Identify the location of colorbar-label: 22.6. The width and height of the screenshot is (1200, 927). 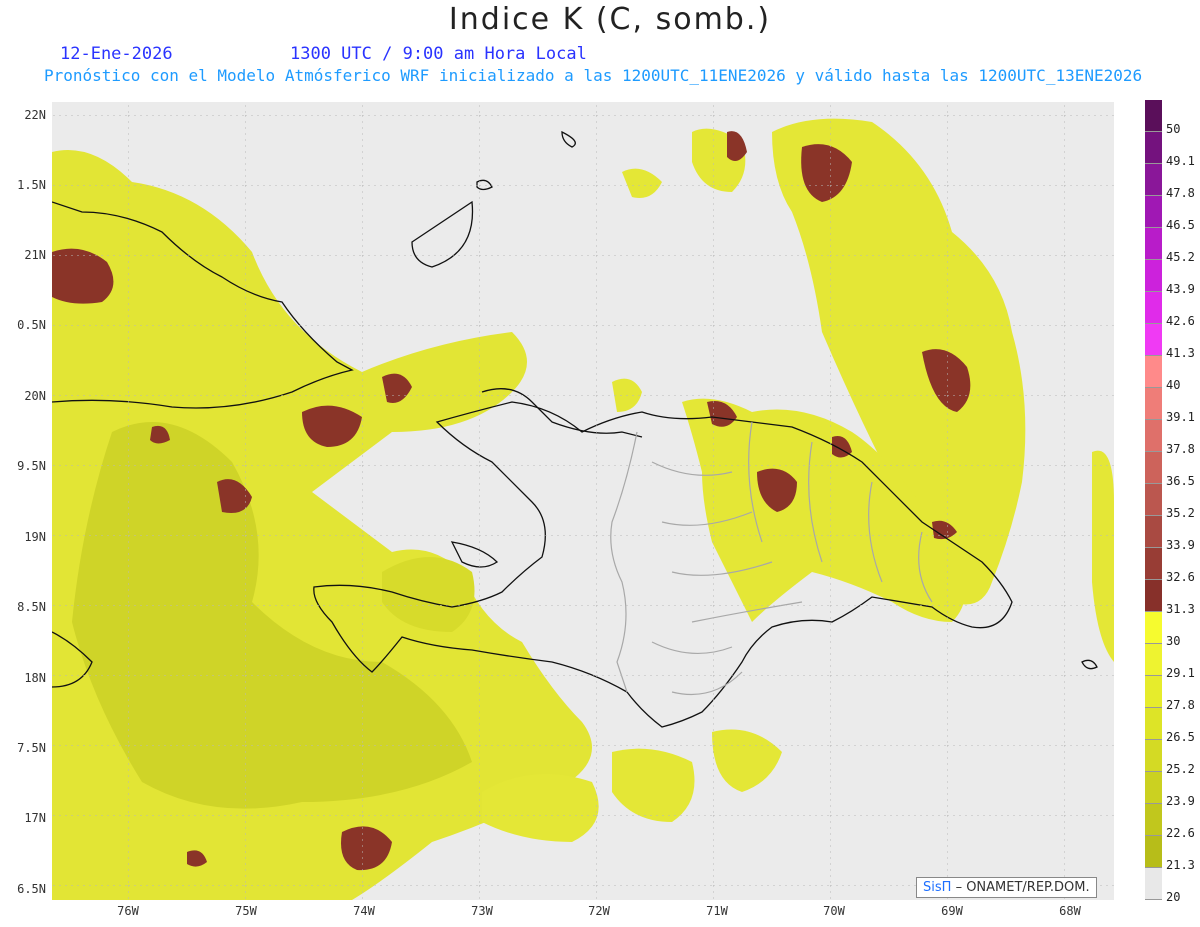
(1180, 833).